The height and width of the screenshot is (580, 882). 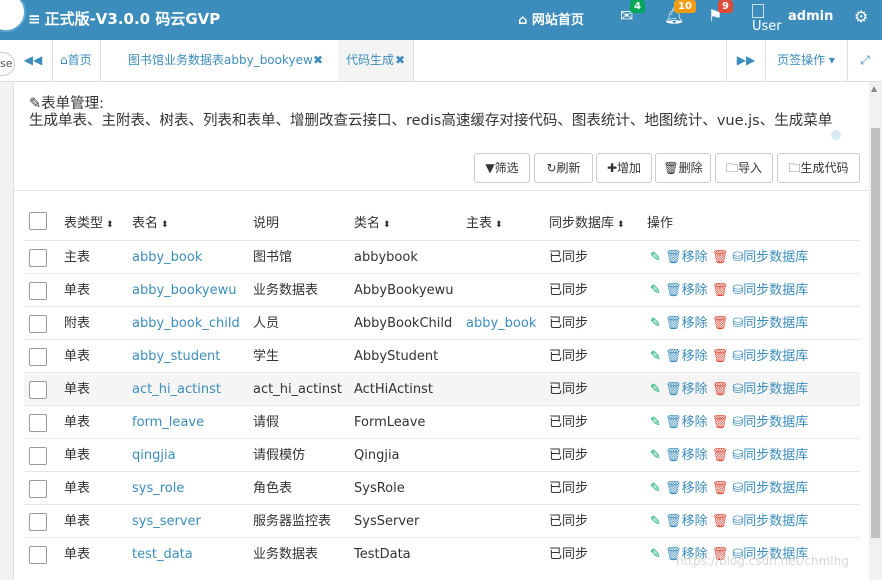 What do you see at coordinates (624, 168) in the screenshot?
I see `add-button: ✚增加` at bounding box center [624, 168].